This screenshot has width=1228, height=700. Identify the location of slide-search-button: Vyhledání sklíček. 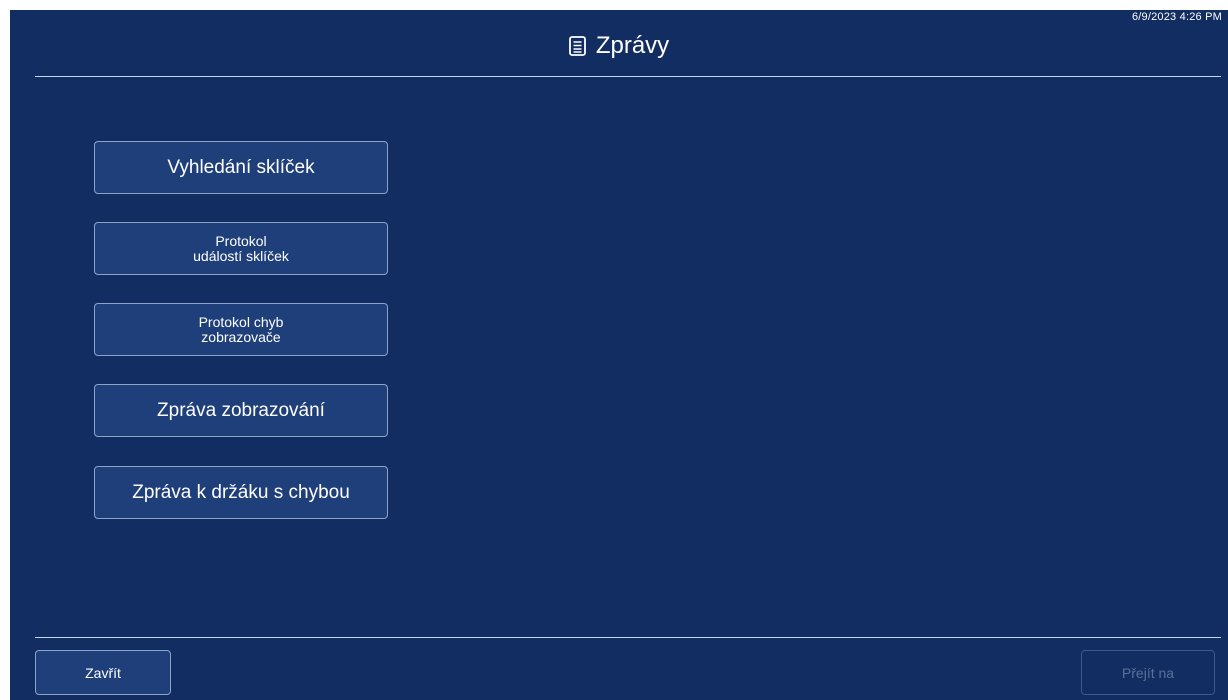
(241, 167).